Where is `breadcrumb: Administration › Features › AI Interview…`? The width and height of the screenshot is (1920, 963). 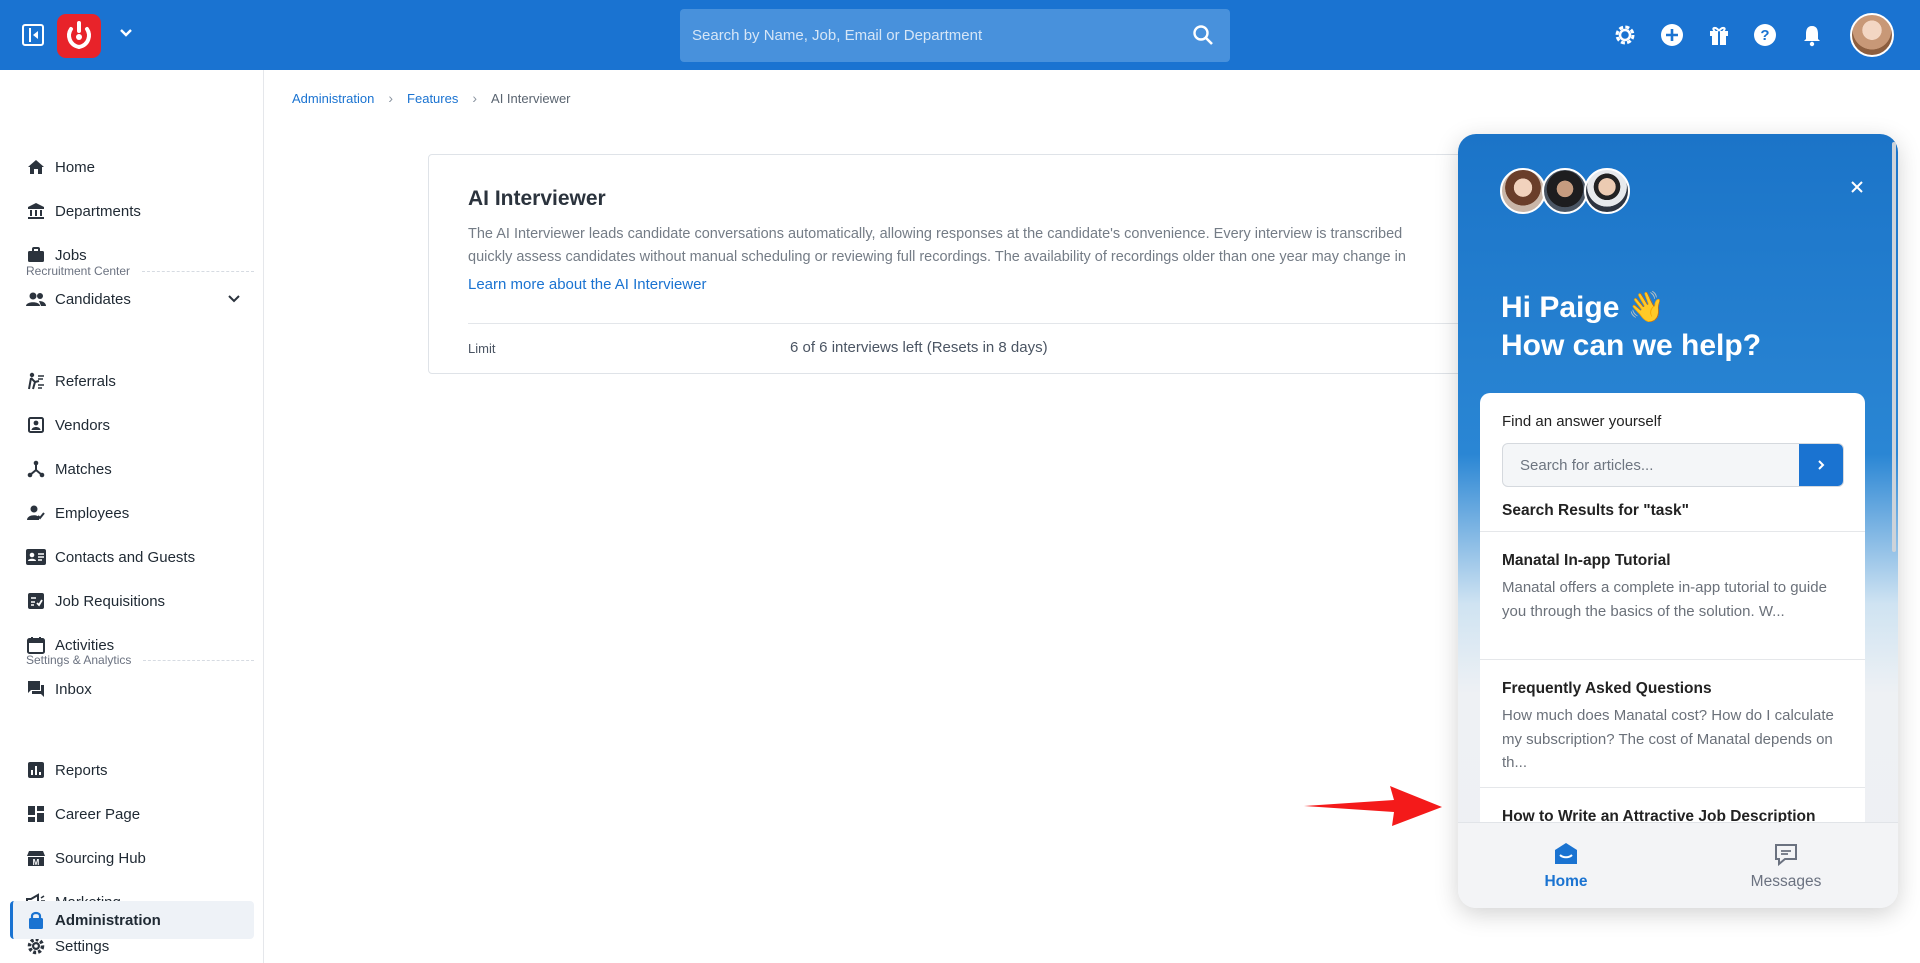
breadcrumb: Administration › Features › AI Interview… is located at coordinates (431, 98).